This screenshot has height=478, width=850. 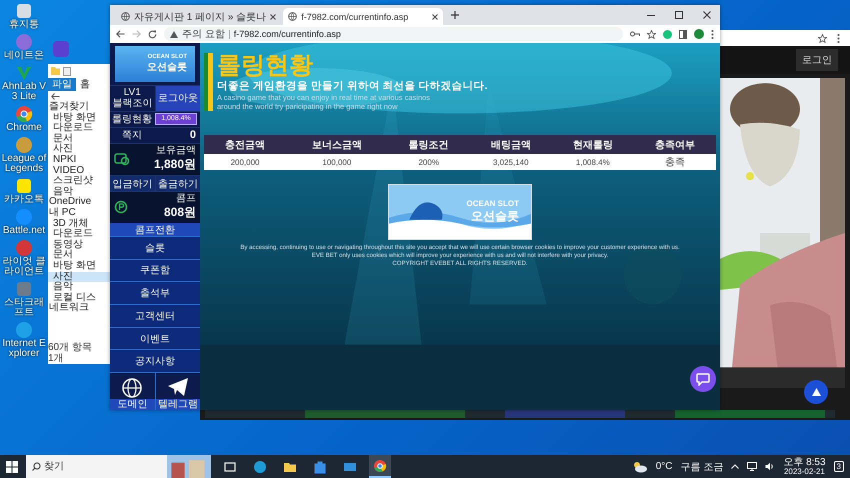 I want to click on browser-tab: f-7982.com/currentinfo.asp, so click(x=363, y=16).